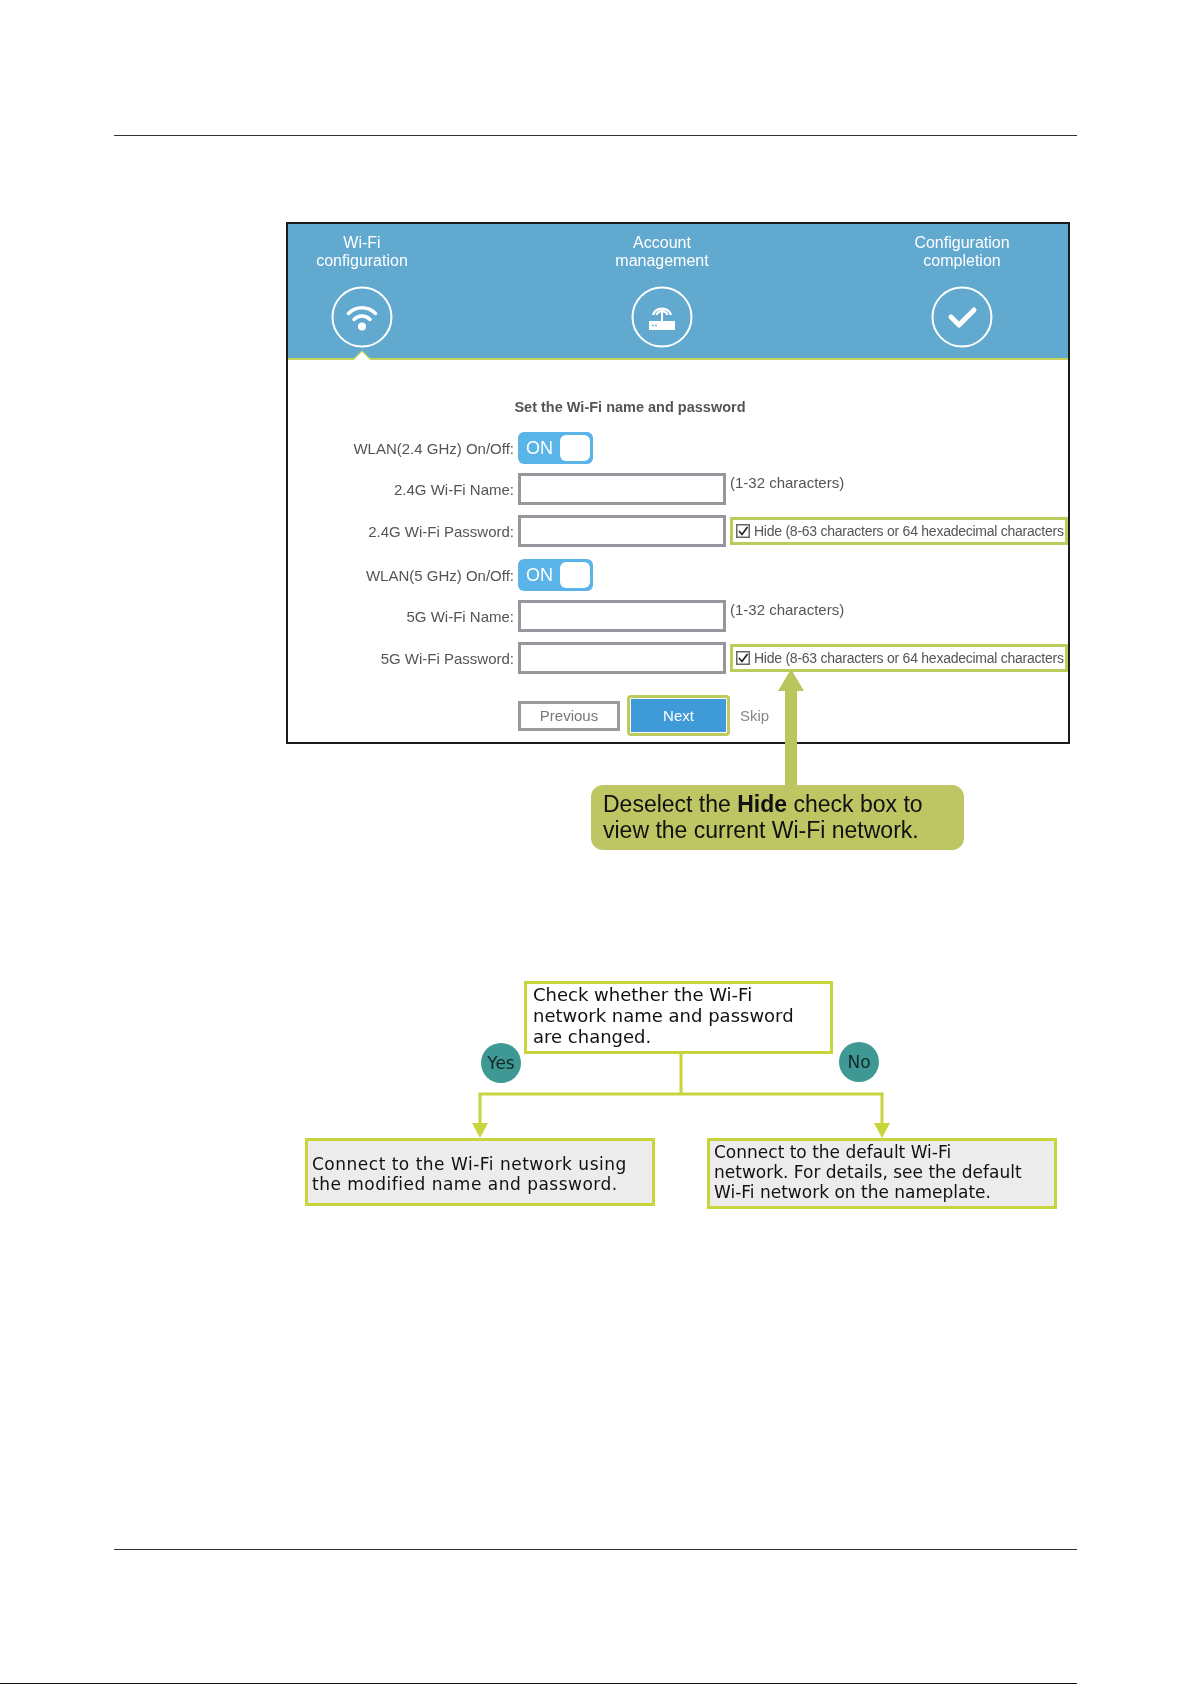 The height and width of the screenshot is (1685, 1192). What do you see at coordinates (501, 1063) in the screenshot?
I see `branch-badge: Yes` at bounding box center [501, 1063].